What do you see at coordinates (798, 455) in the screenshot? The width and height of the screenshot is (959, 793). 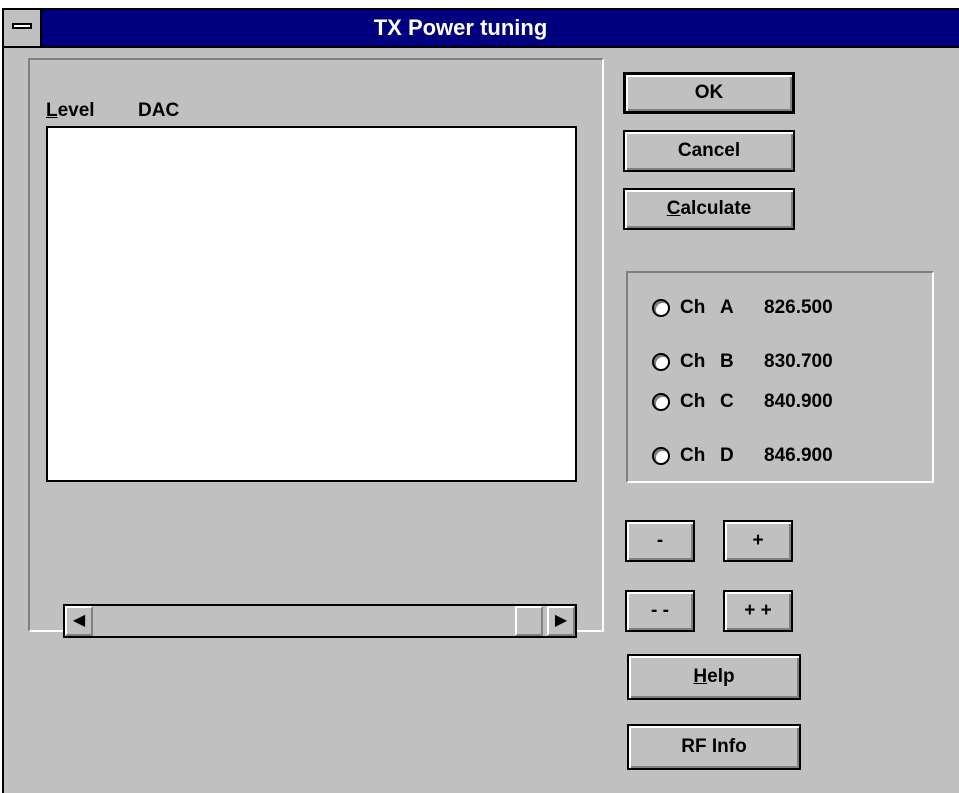 I see `channel-frequency: 846.900` at bounding box center [798, 455].